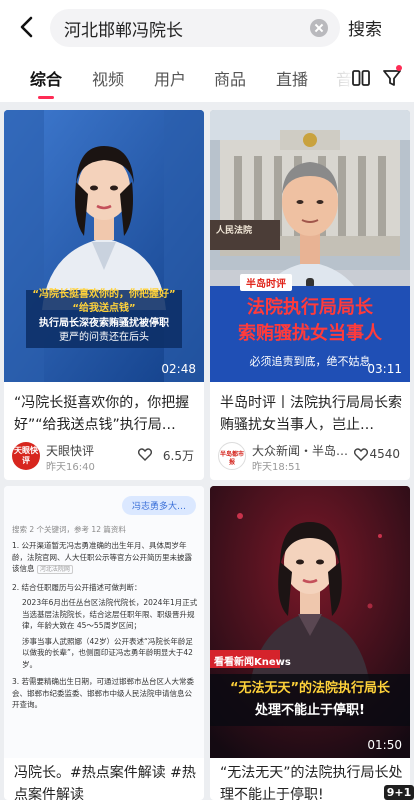 The width and height of the screenshot is (414, 800). Describe the element at coordinates (104, 308) in the screenshot. I see `caption-quote-2: “给我送点钱”` at that location.